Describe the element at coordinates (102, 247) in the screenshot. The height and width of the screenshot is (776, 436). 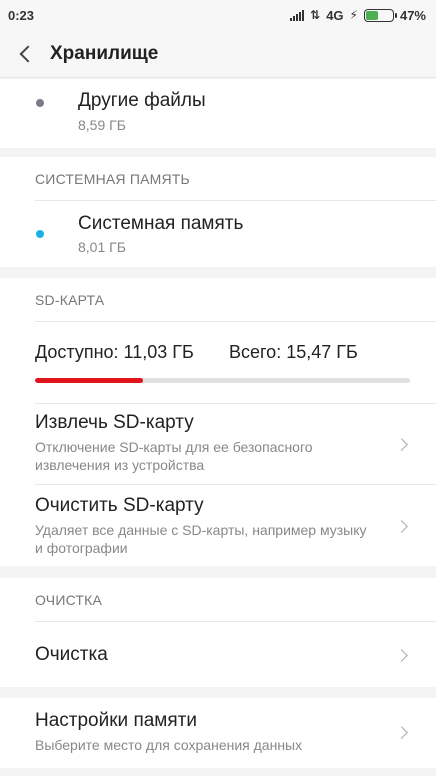
I see `system-memory-size: 8,01 ГБ` at that location.